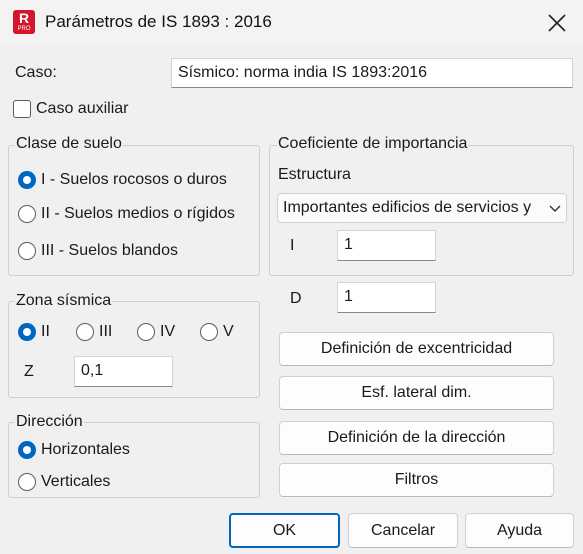 Image resolution: width=583 pixels, height=554 pixels. What do you see at coordinates (27, 214) in the screenshot?
I see `soil-radio-ii` at bounding box center [27, 214].